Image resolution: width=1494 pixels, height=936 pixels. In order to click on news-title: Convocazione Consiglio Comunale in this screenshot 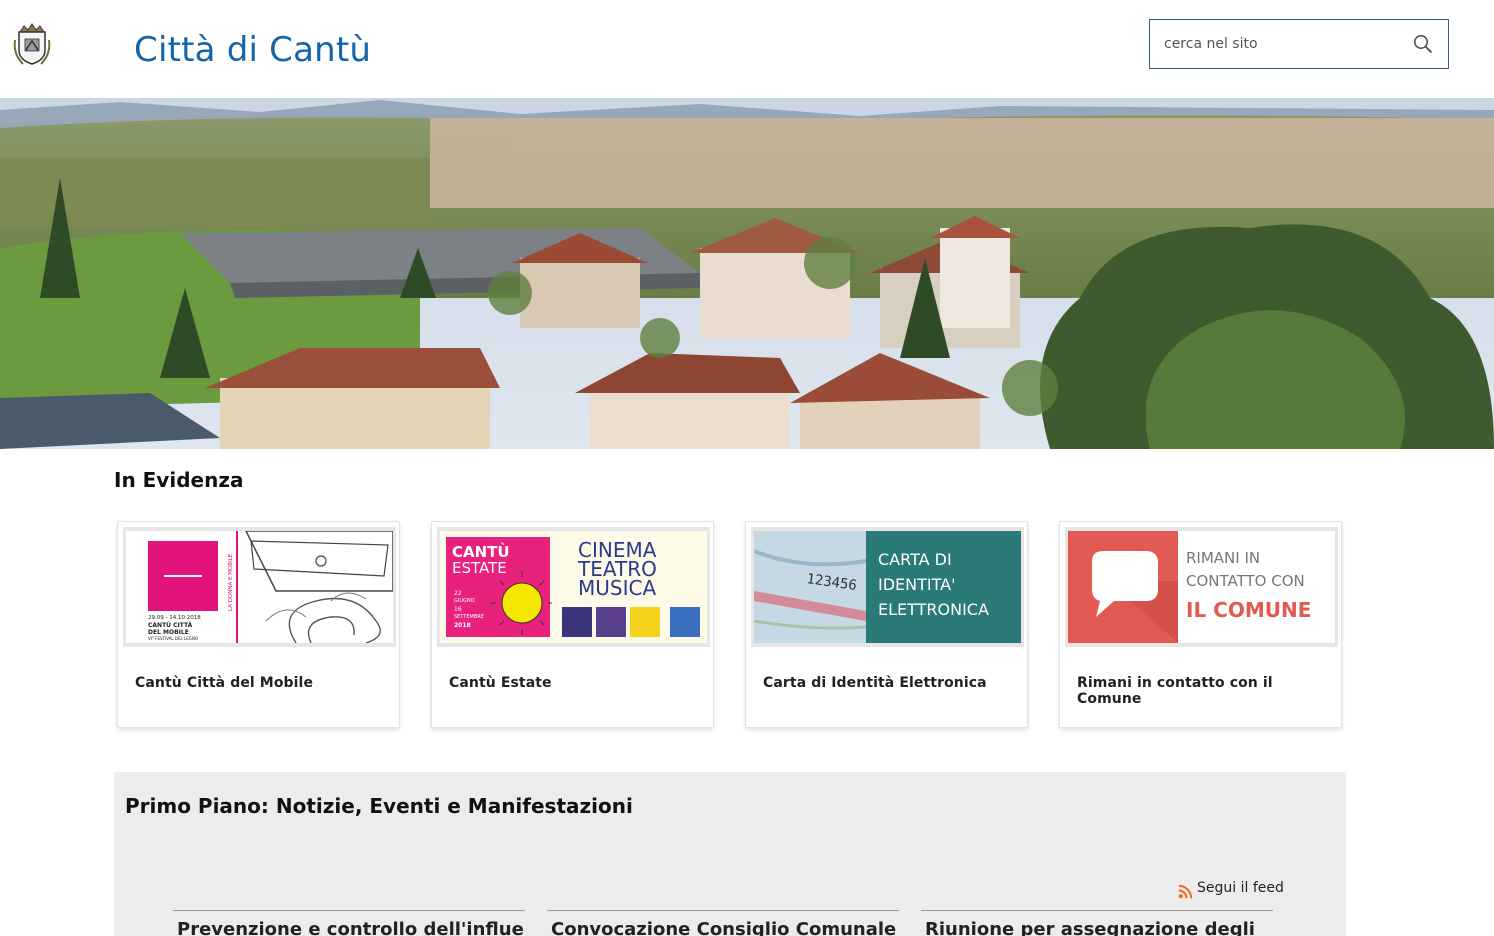, I will do `click(723, 923)`.